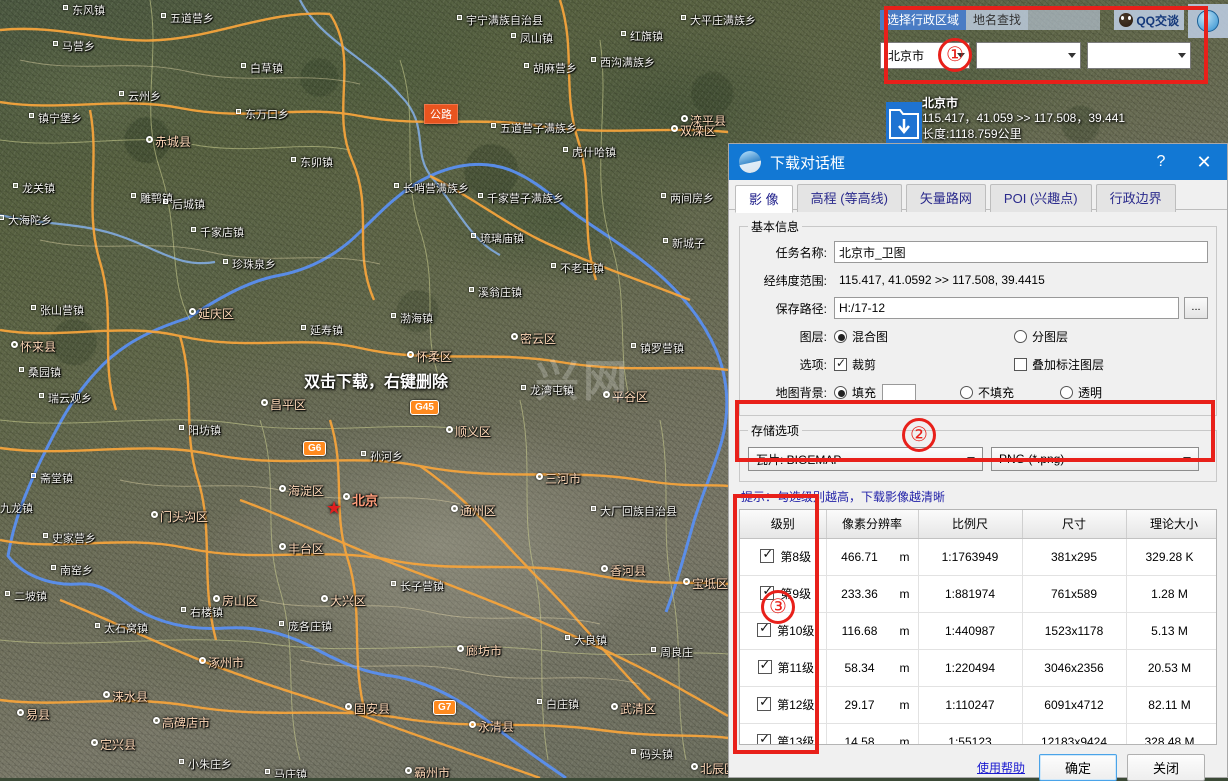 The image size is (1228, 781). Describe the element at coordinates (978, 594) in the screenshot. I see `table-row: 第9级 233.36 m 1:881974761x5891.28 M` at that location.